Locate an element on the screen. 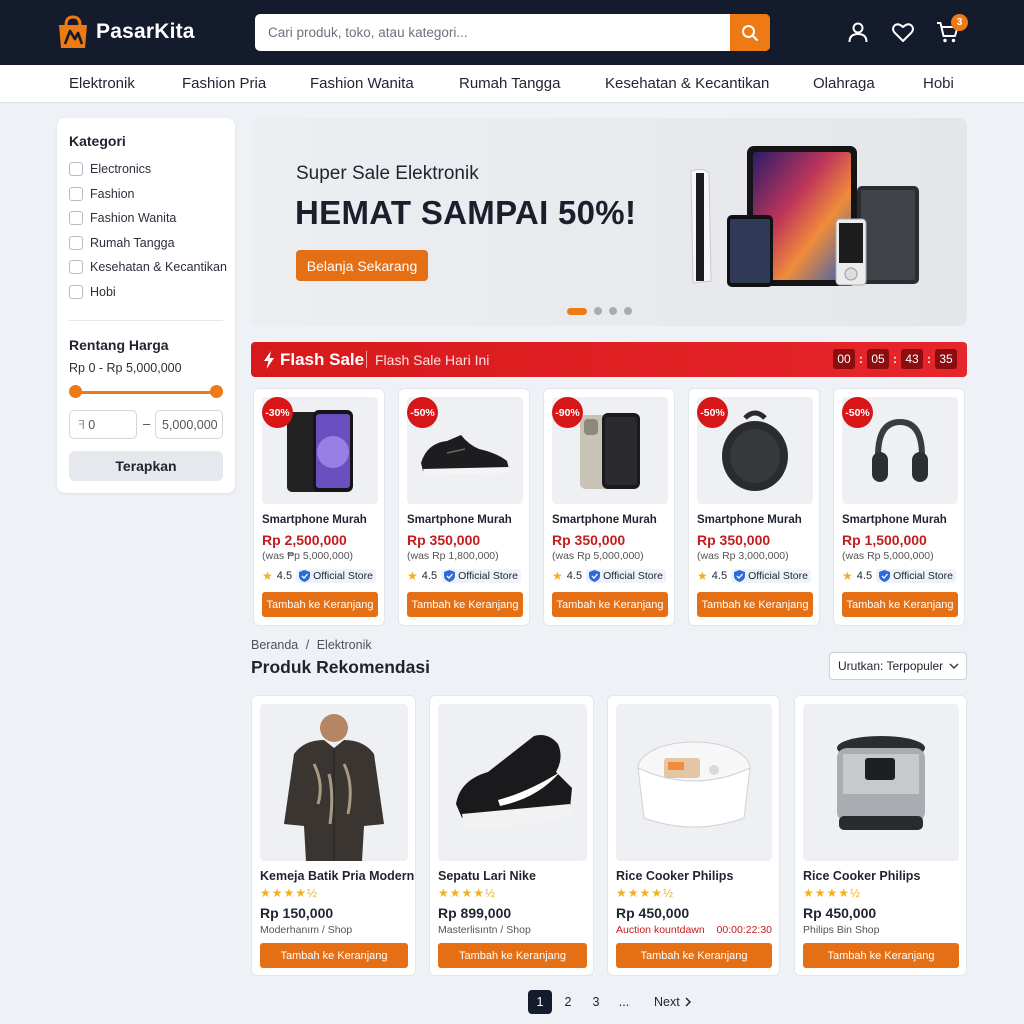 This screenshot has width=1024, height=1024. countdown-timer: 00: 05: 43: 35 is located at coordinates (895, 359).